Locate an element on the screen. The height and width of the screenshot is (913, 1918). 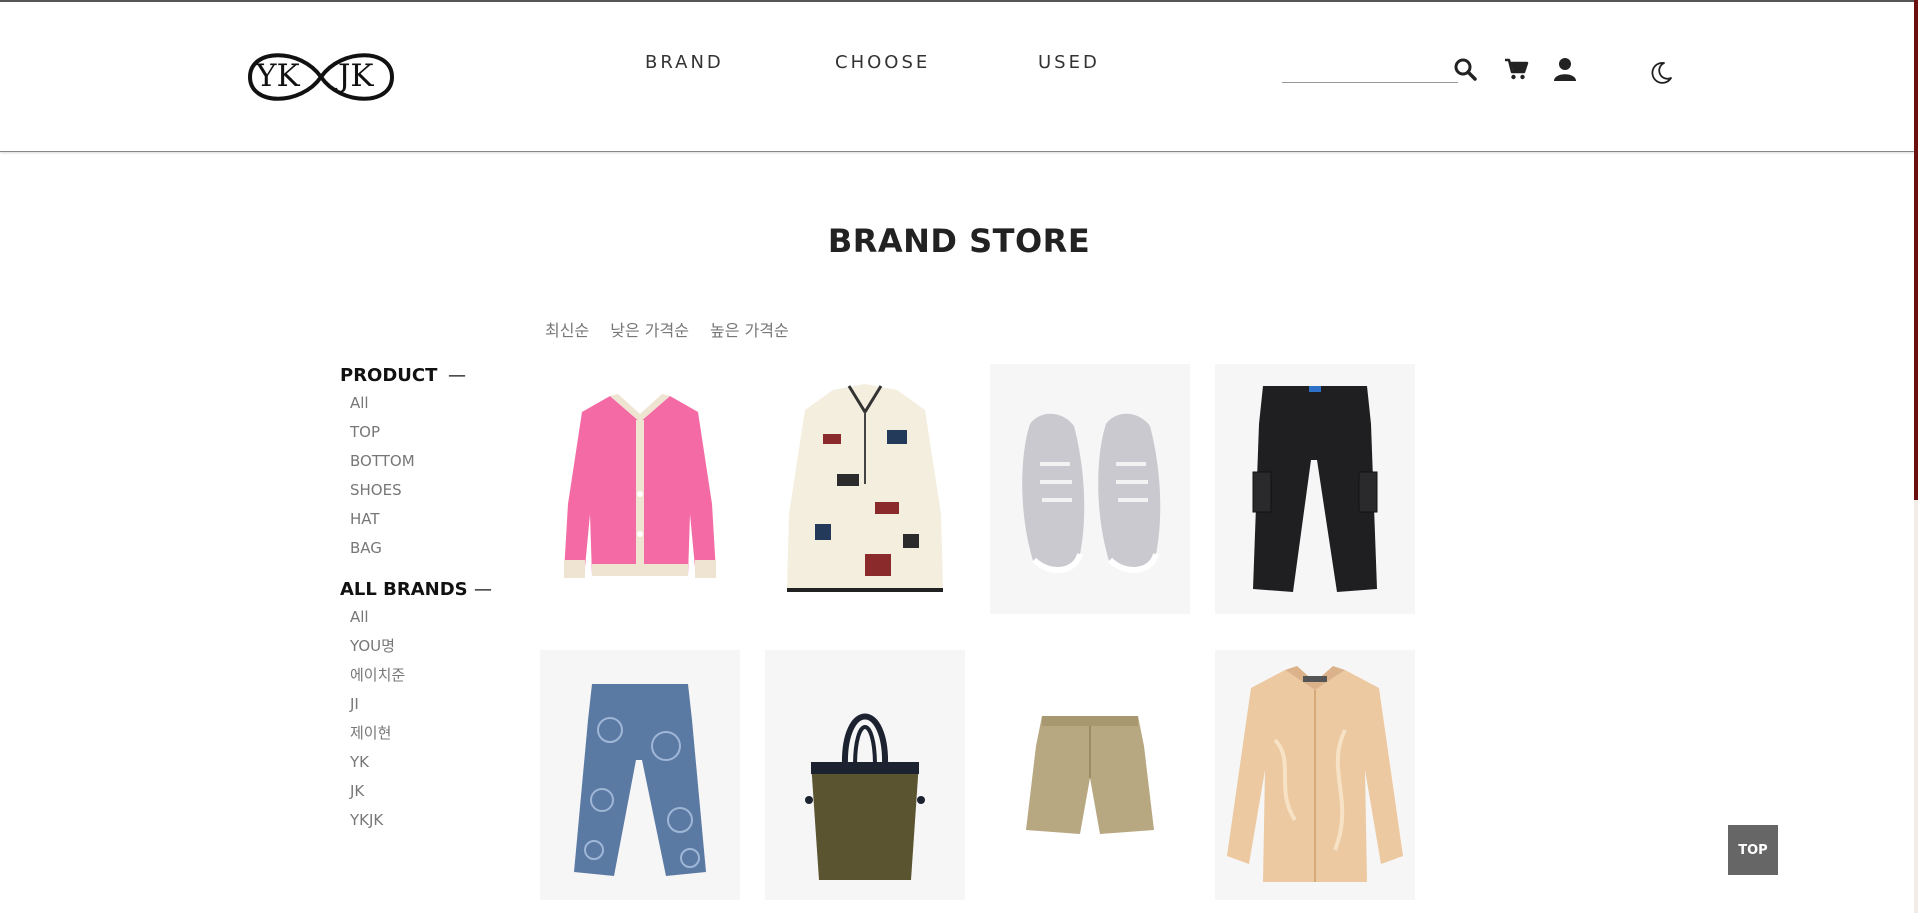
sort-price-low: 낮은 가격순 is located at coordinates (649, 330).